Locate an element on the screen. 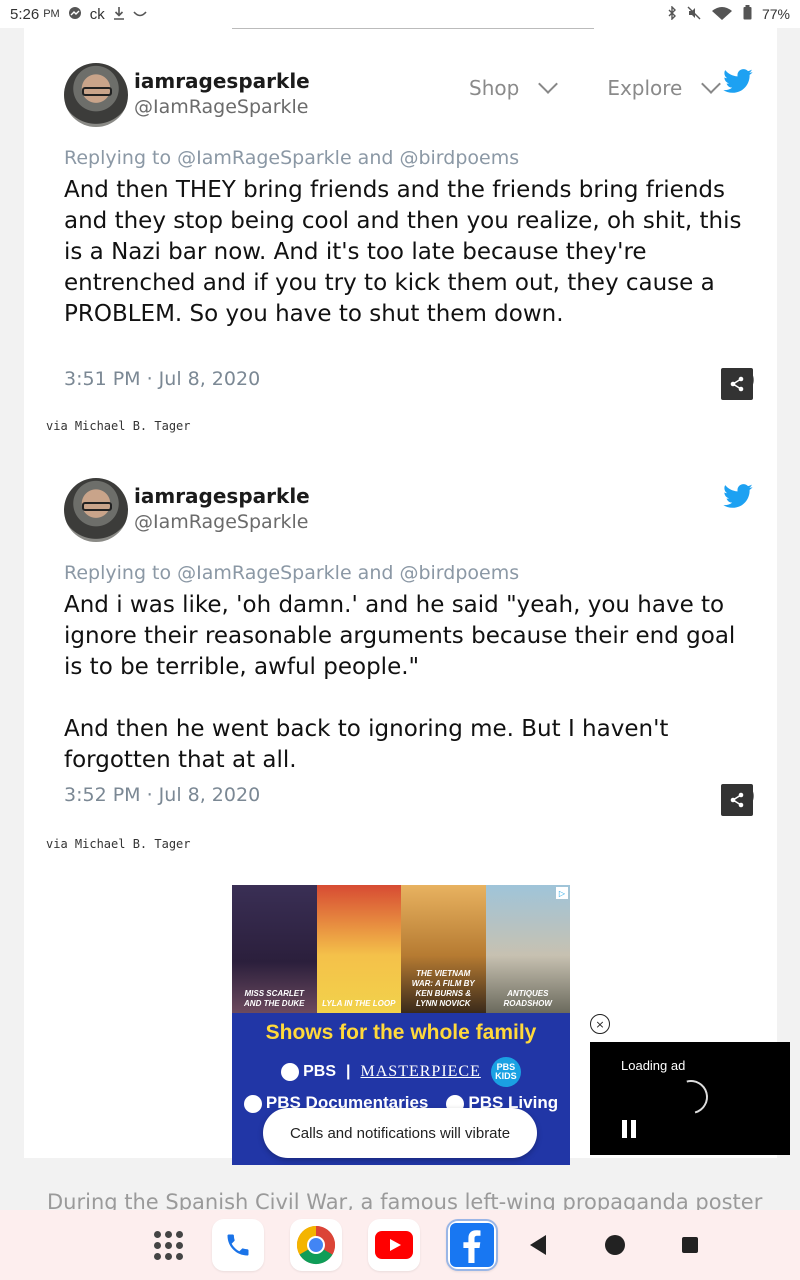 Image resolution: width=800 pixels, height=1280 pixels. tweet-timestamp: 3:51 PM · Jul 8, 2020 is located at coordinates (162, 379).